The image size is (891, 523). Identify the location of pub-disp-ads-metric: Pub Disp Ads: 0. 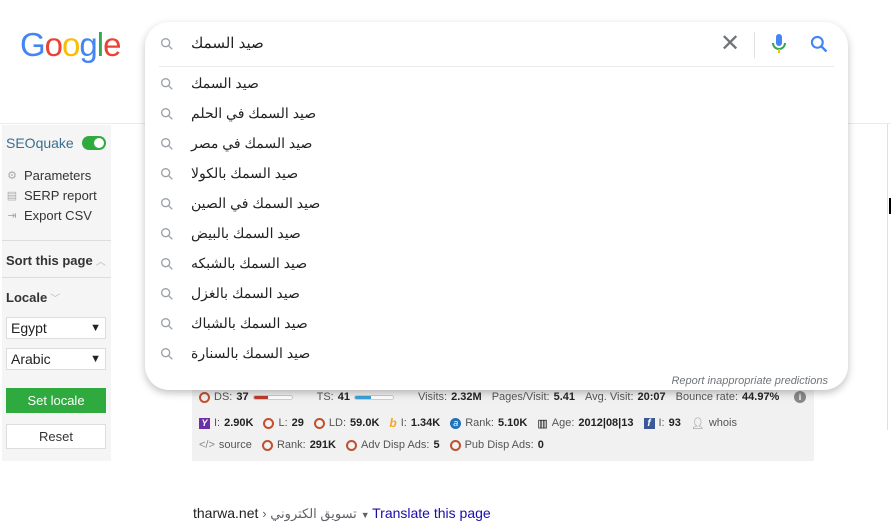
(496, 445).